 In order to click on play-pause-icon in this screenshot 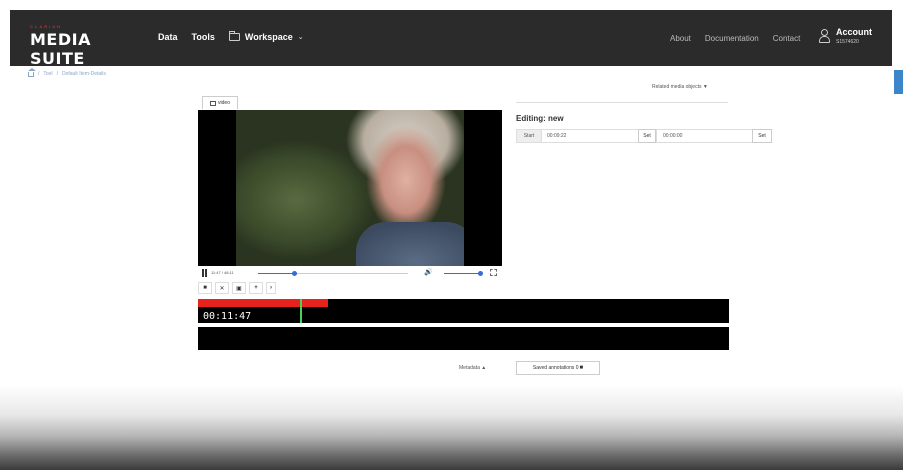, I will do `click(204, 273)`.